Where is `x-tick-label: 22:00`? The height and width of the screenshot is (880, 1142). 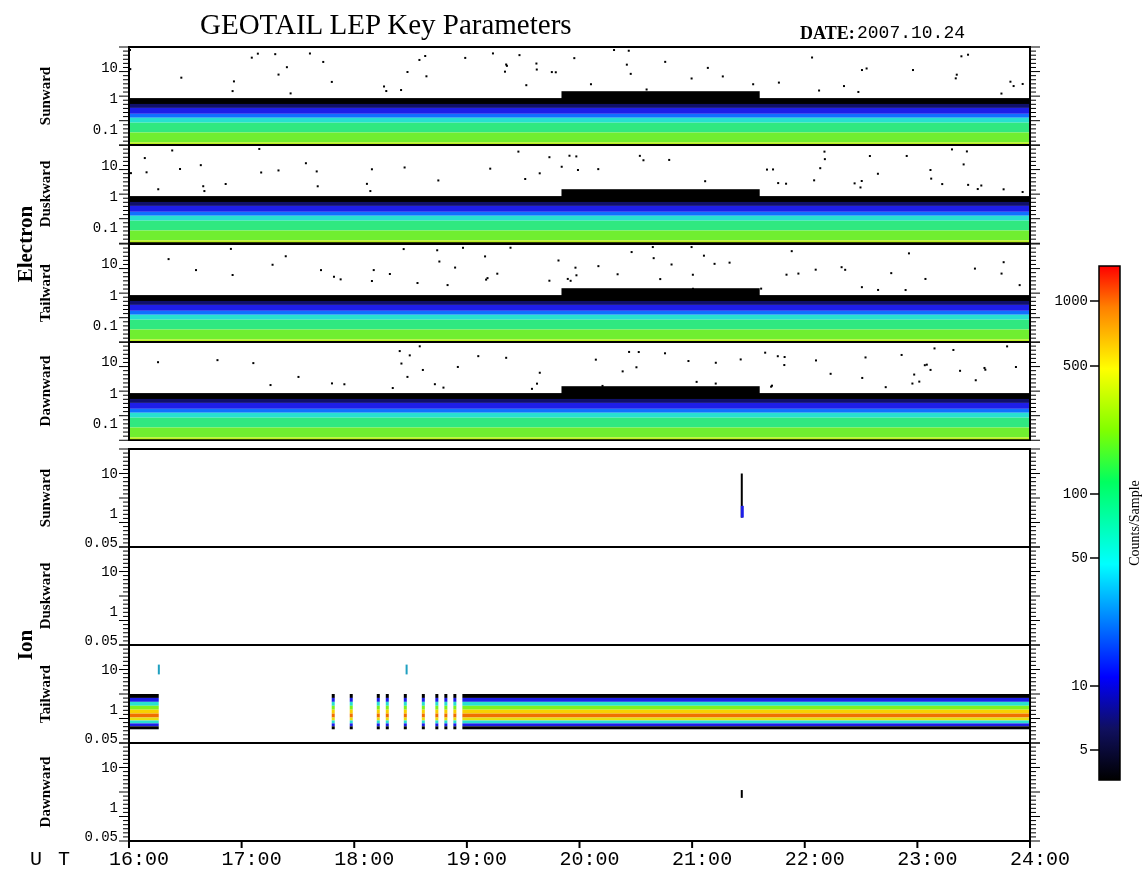 x-tick-label: 22:00 is located at coordinates (814, 860).